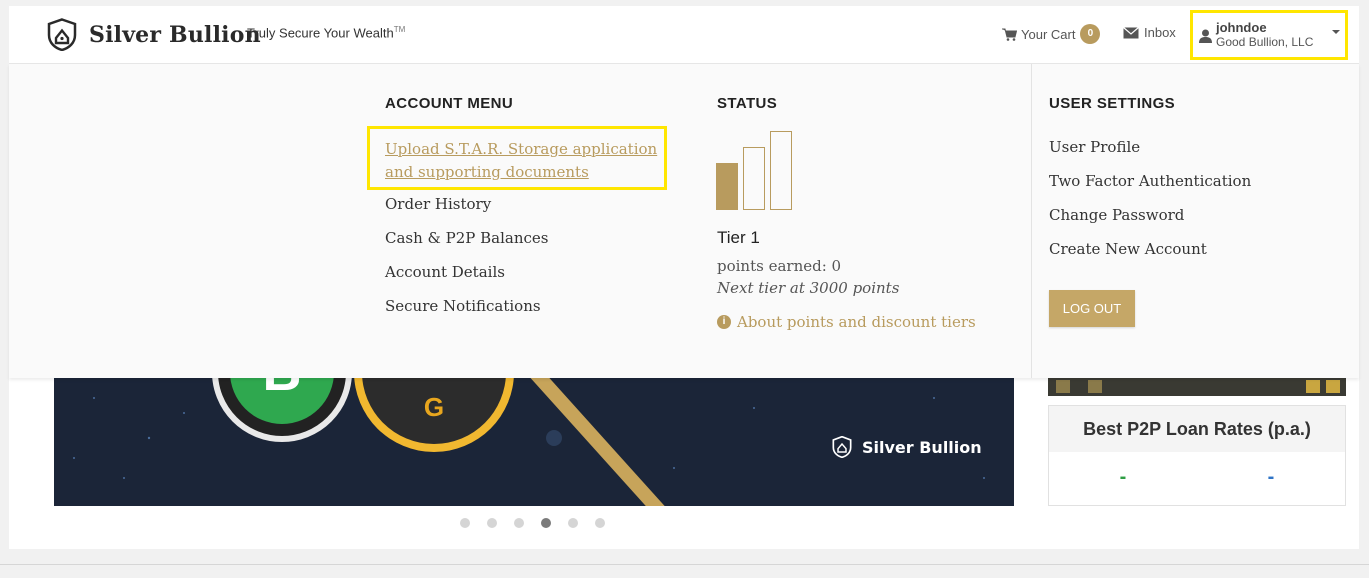  I want to click on brand-logo: Silver Bullion, so click(154, 34).